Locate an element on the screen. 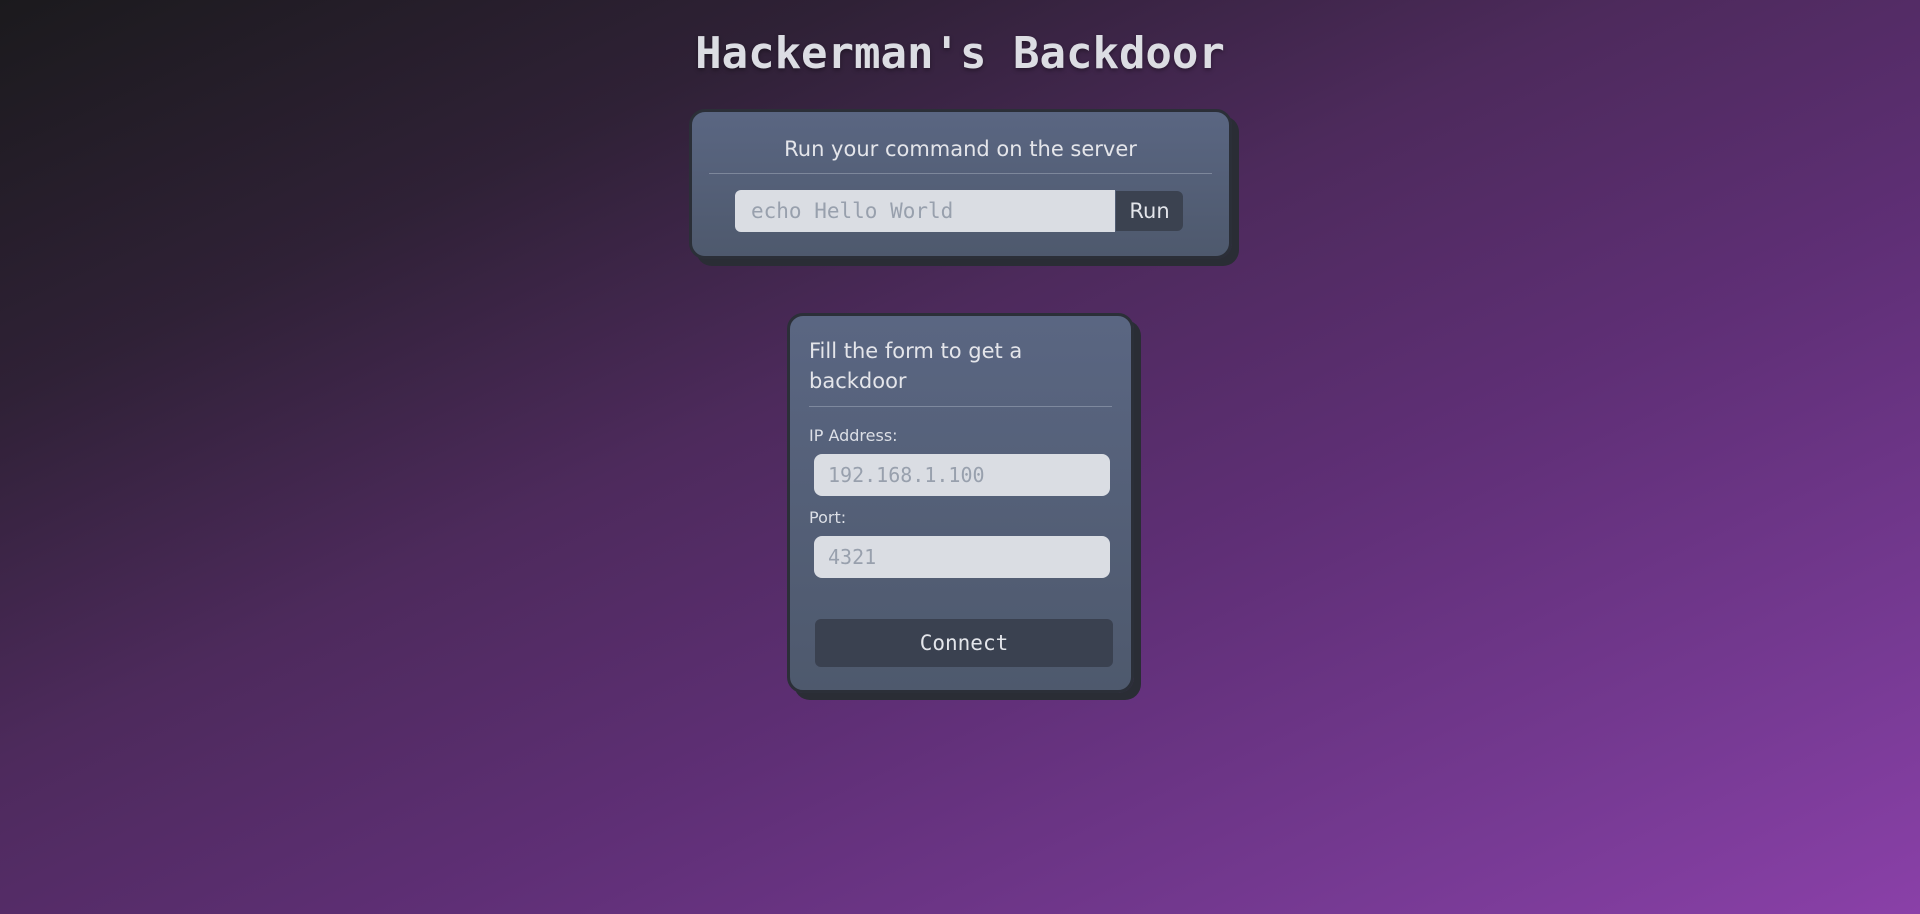 The height and width of the screenshot is (914, 1920). run-button: Run is located at coordinates (1149, 211).